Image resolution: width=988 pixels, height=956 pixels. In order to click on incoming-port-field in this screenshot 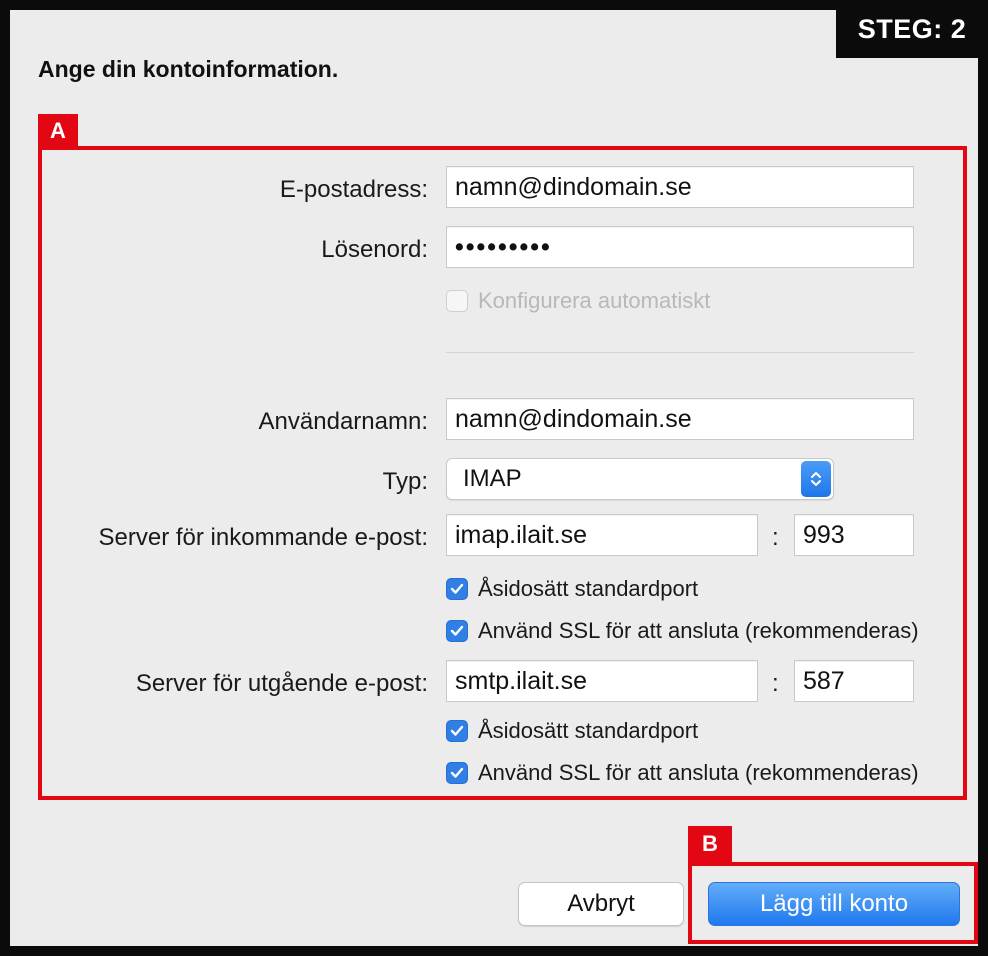, I will do `click(854, 535)`.